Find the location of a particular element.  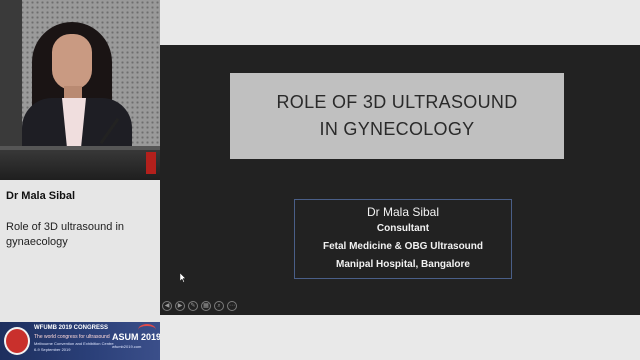

pen-tool-button: ✎ is located at coordinates (193, 306).